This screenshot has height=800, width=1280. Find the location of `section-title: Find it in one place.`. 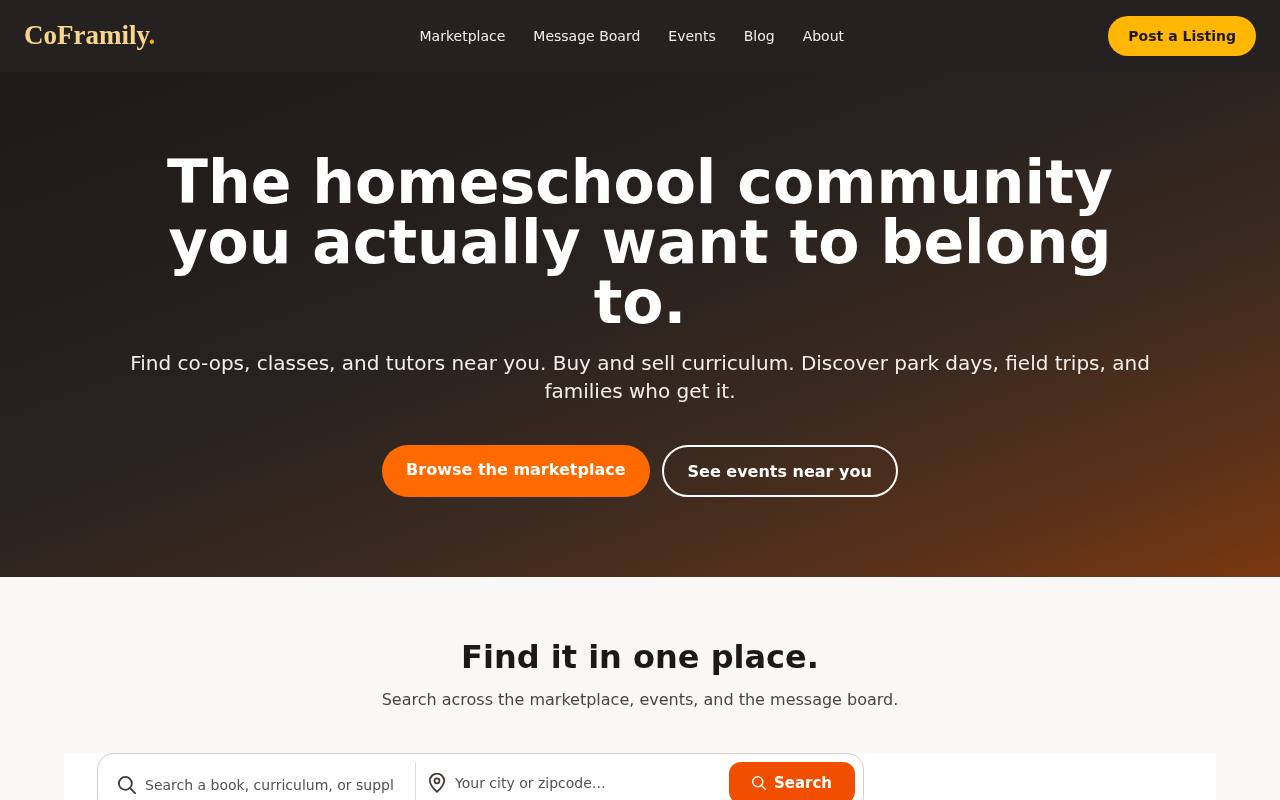

section-title: Find it in one place. is located at coordinates (640, 657).